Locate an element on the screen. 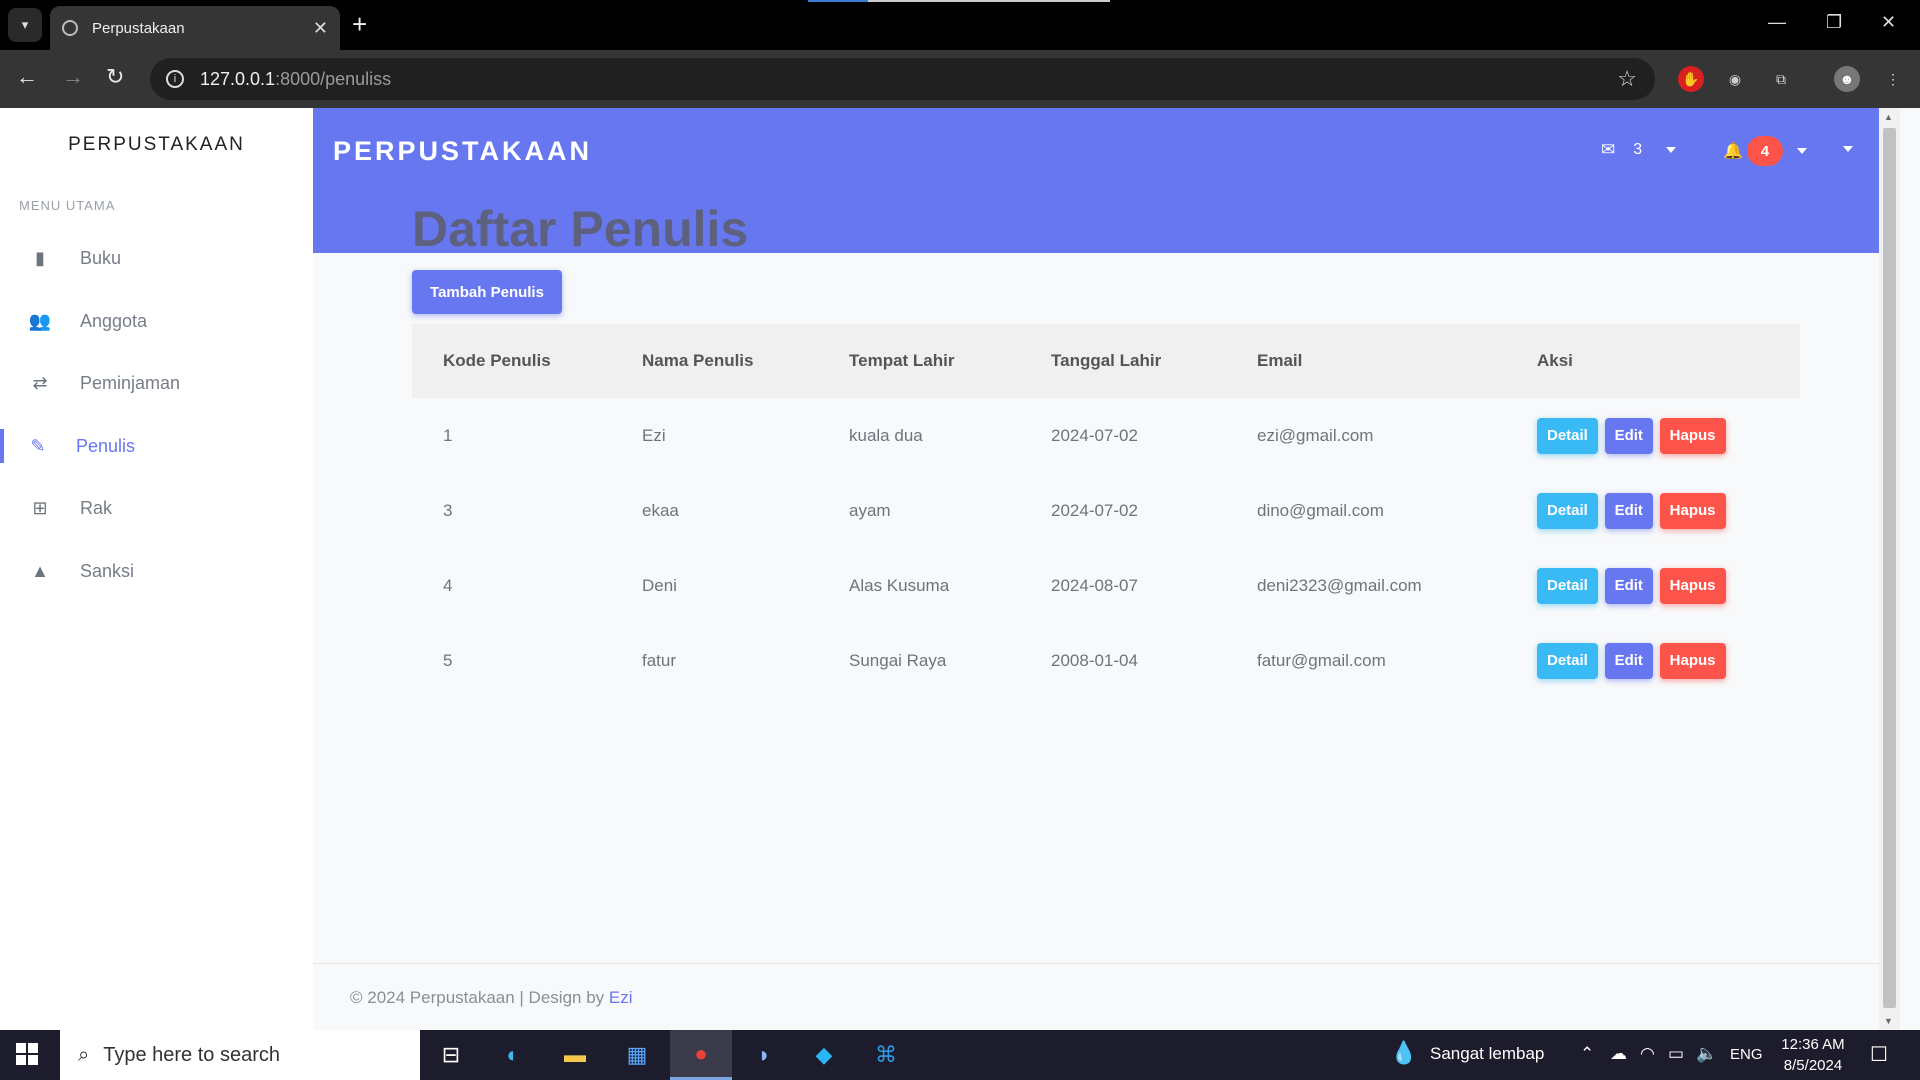 The width and height of the screenshot is (1920, 1080). close-window-icon: ✕ is located at coordinates (1888, 22).